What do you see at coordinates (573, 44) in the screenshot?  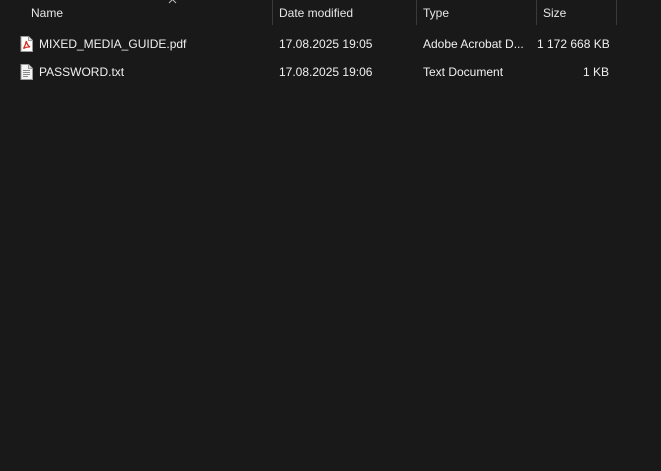 I see `file-size: 1 172 668 KB` at bounding box center [573, 44].